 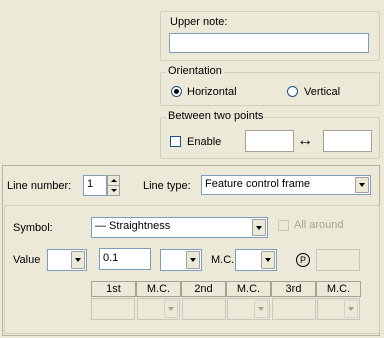 What do you see at coordinates (179, 227) in the screenshot?
I see `symbol-select: — Straightness` at bounding box center [179, 227].